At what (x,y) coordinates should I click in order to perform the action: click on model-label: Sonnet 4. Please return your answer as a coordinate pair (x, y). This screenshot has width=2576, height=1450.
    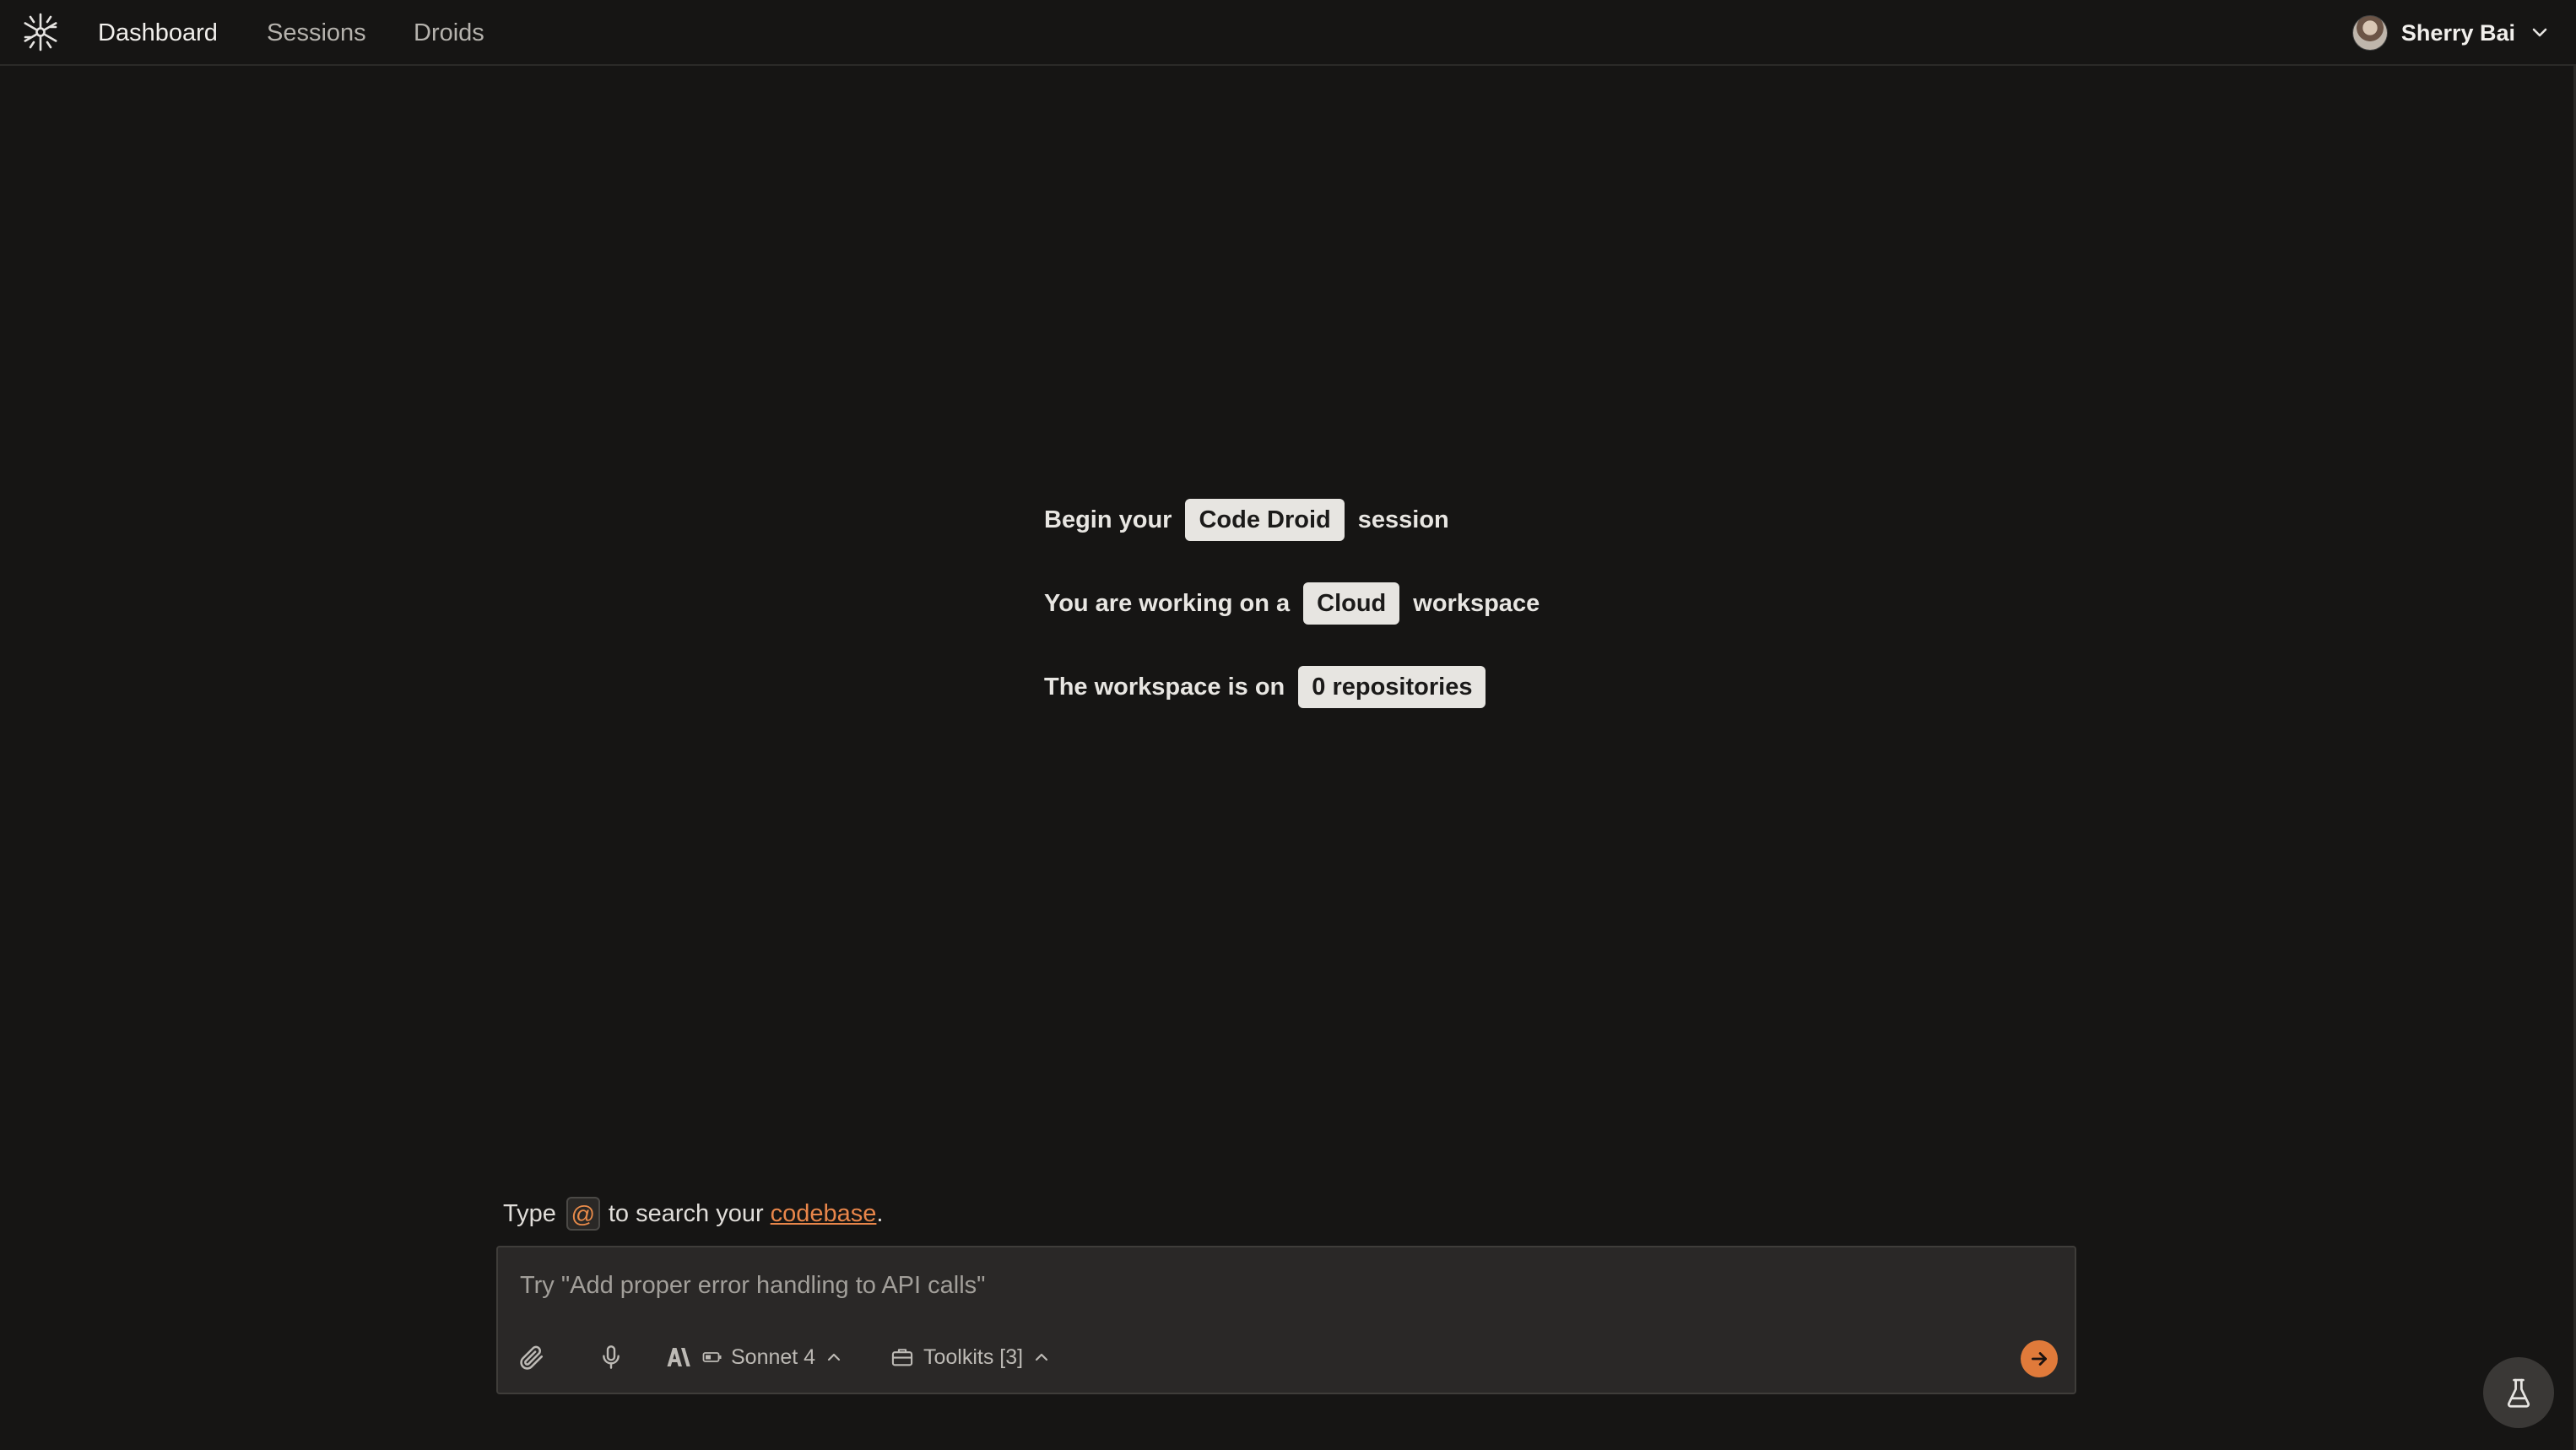
    Looking at the image, I should click on (773, 1357).